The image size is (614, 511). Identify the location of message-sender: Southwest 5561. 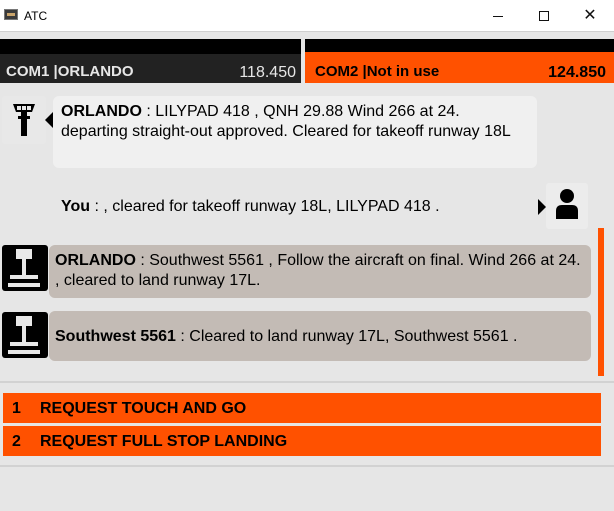
(115, 336).